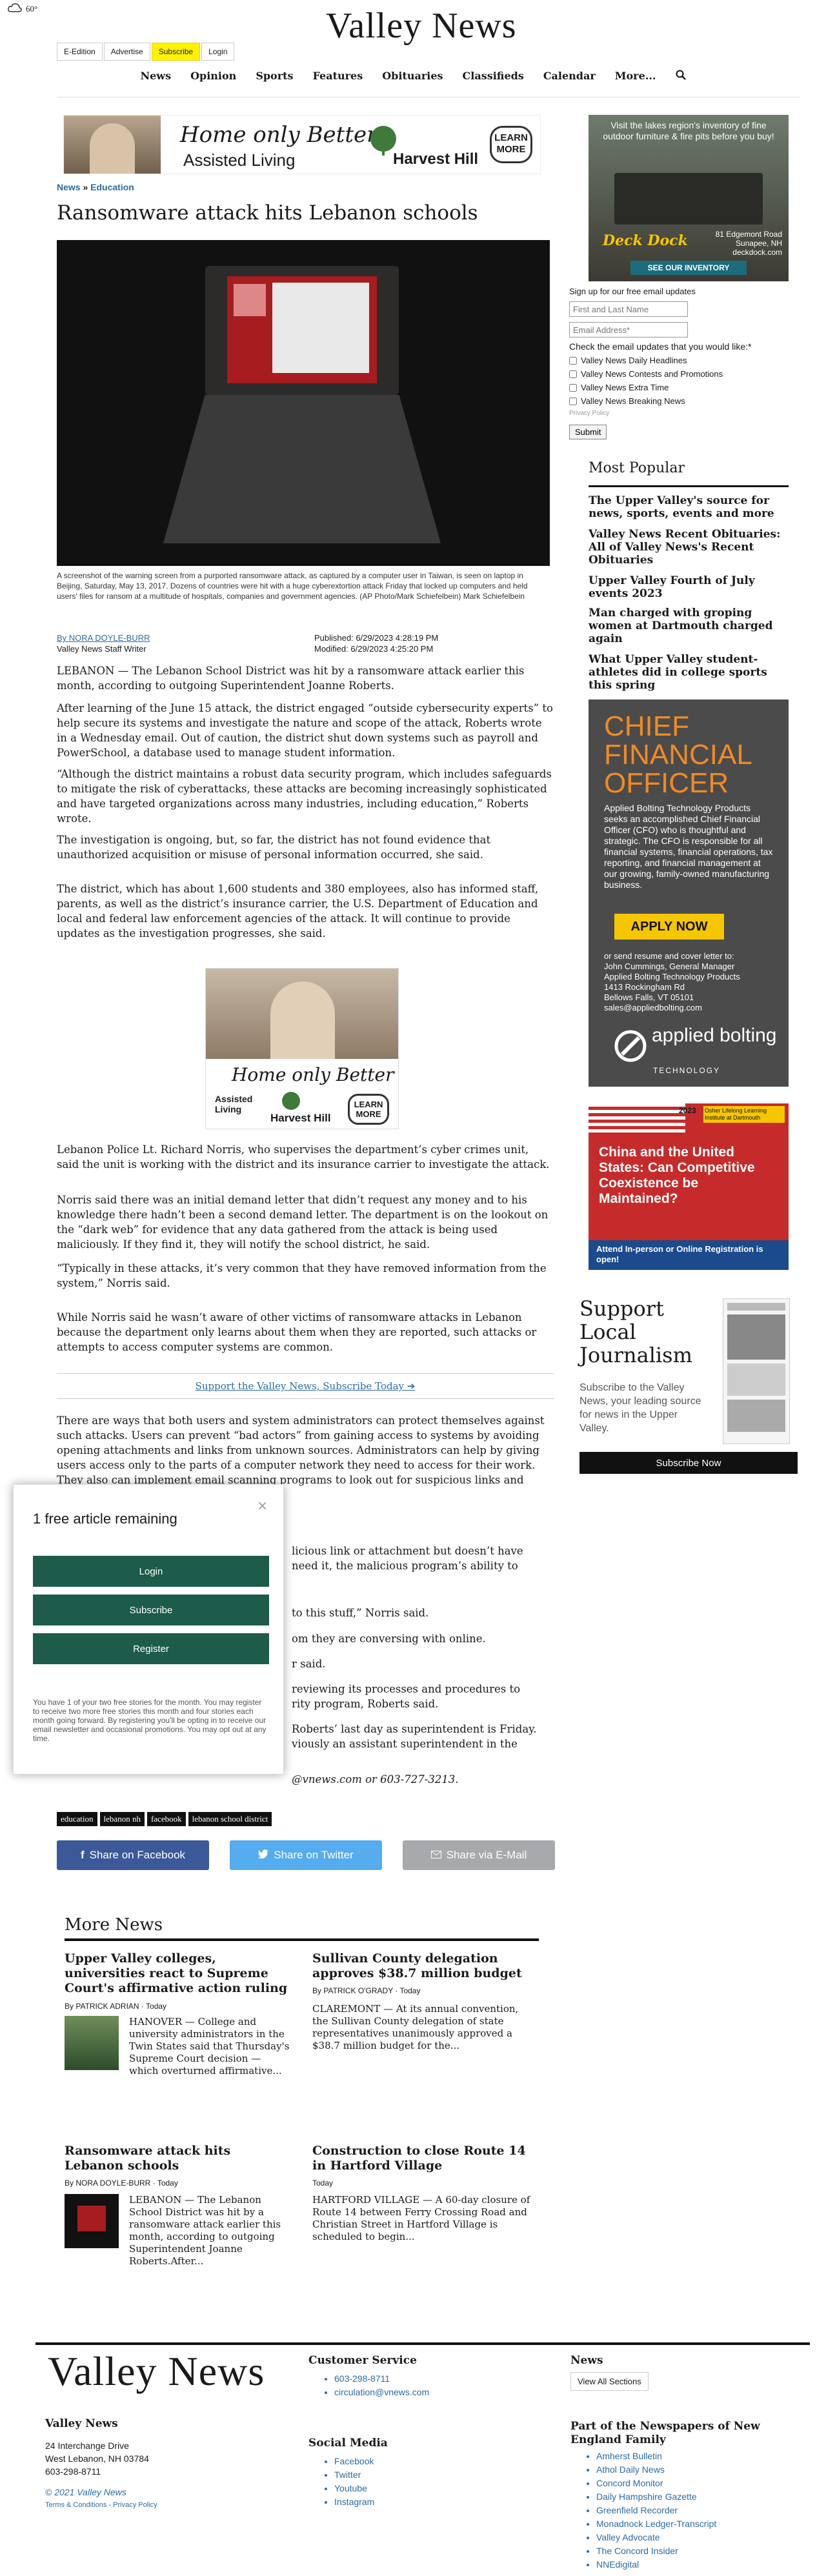 Image resolution: width=826 pixels, height=2576 pixels. I want to click on social-media-list: Facebook Twitter Youtube Instagram, so click(348, 2482).